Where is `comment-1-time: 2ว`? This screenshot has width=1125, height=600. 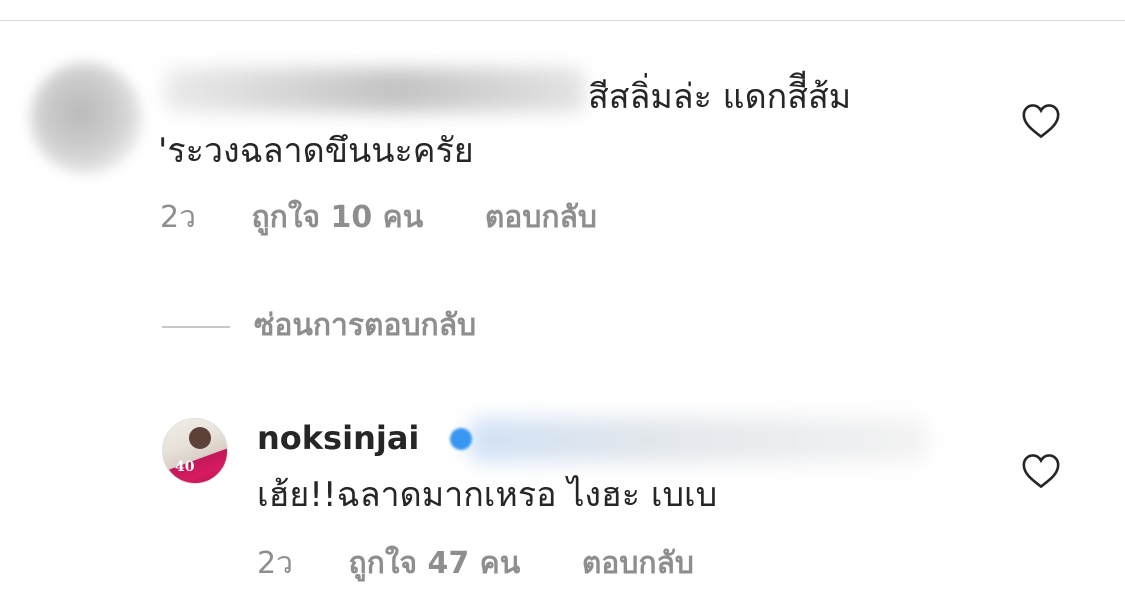
comment-1-time: 2ว is located at coordinates (178, 217).